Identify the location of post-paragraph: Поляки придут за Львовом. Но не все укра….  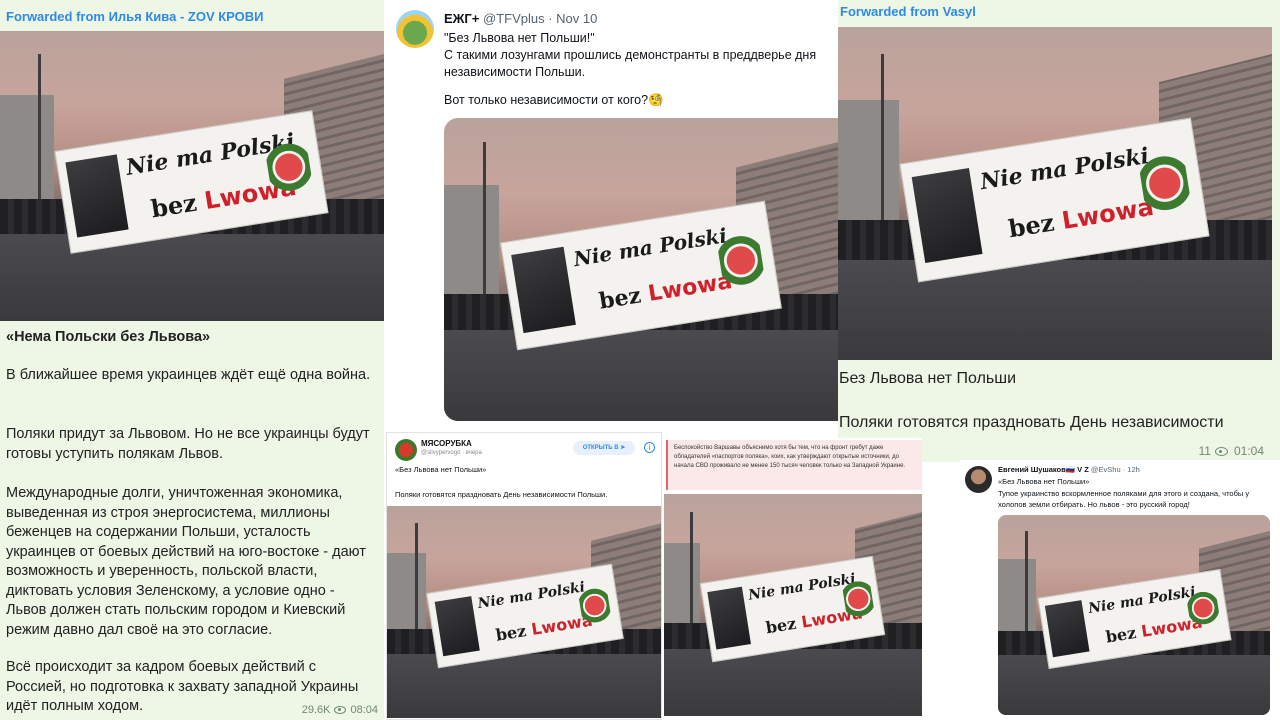
(188, 444).